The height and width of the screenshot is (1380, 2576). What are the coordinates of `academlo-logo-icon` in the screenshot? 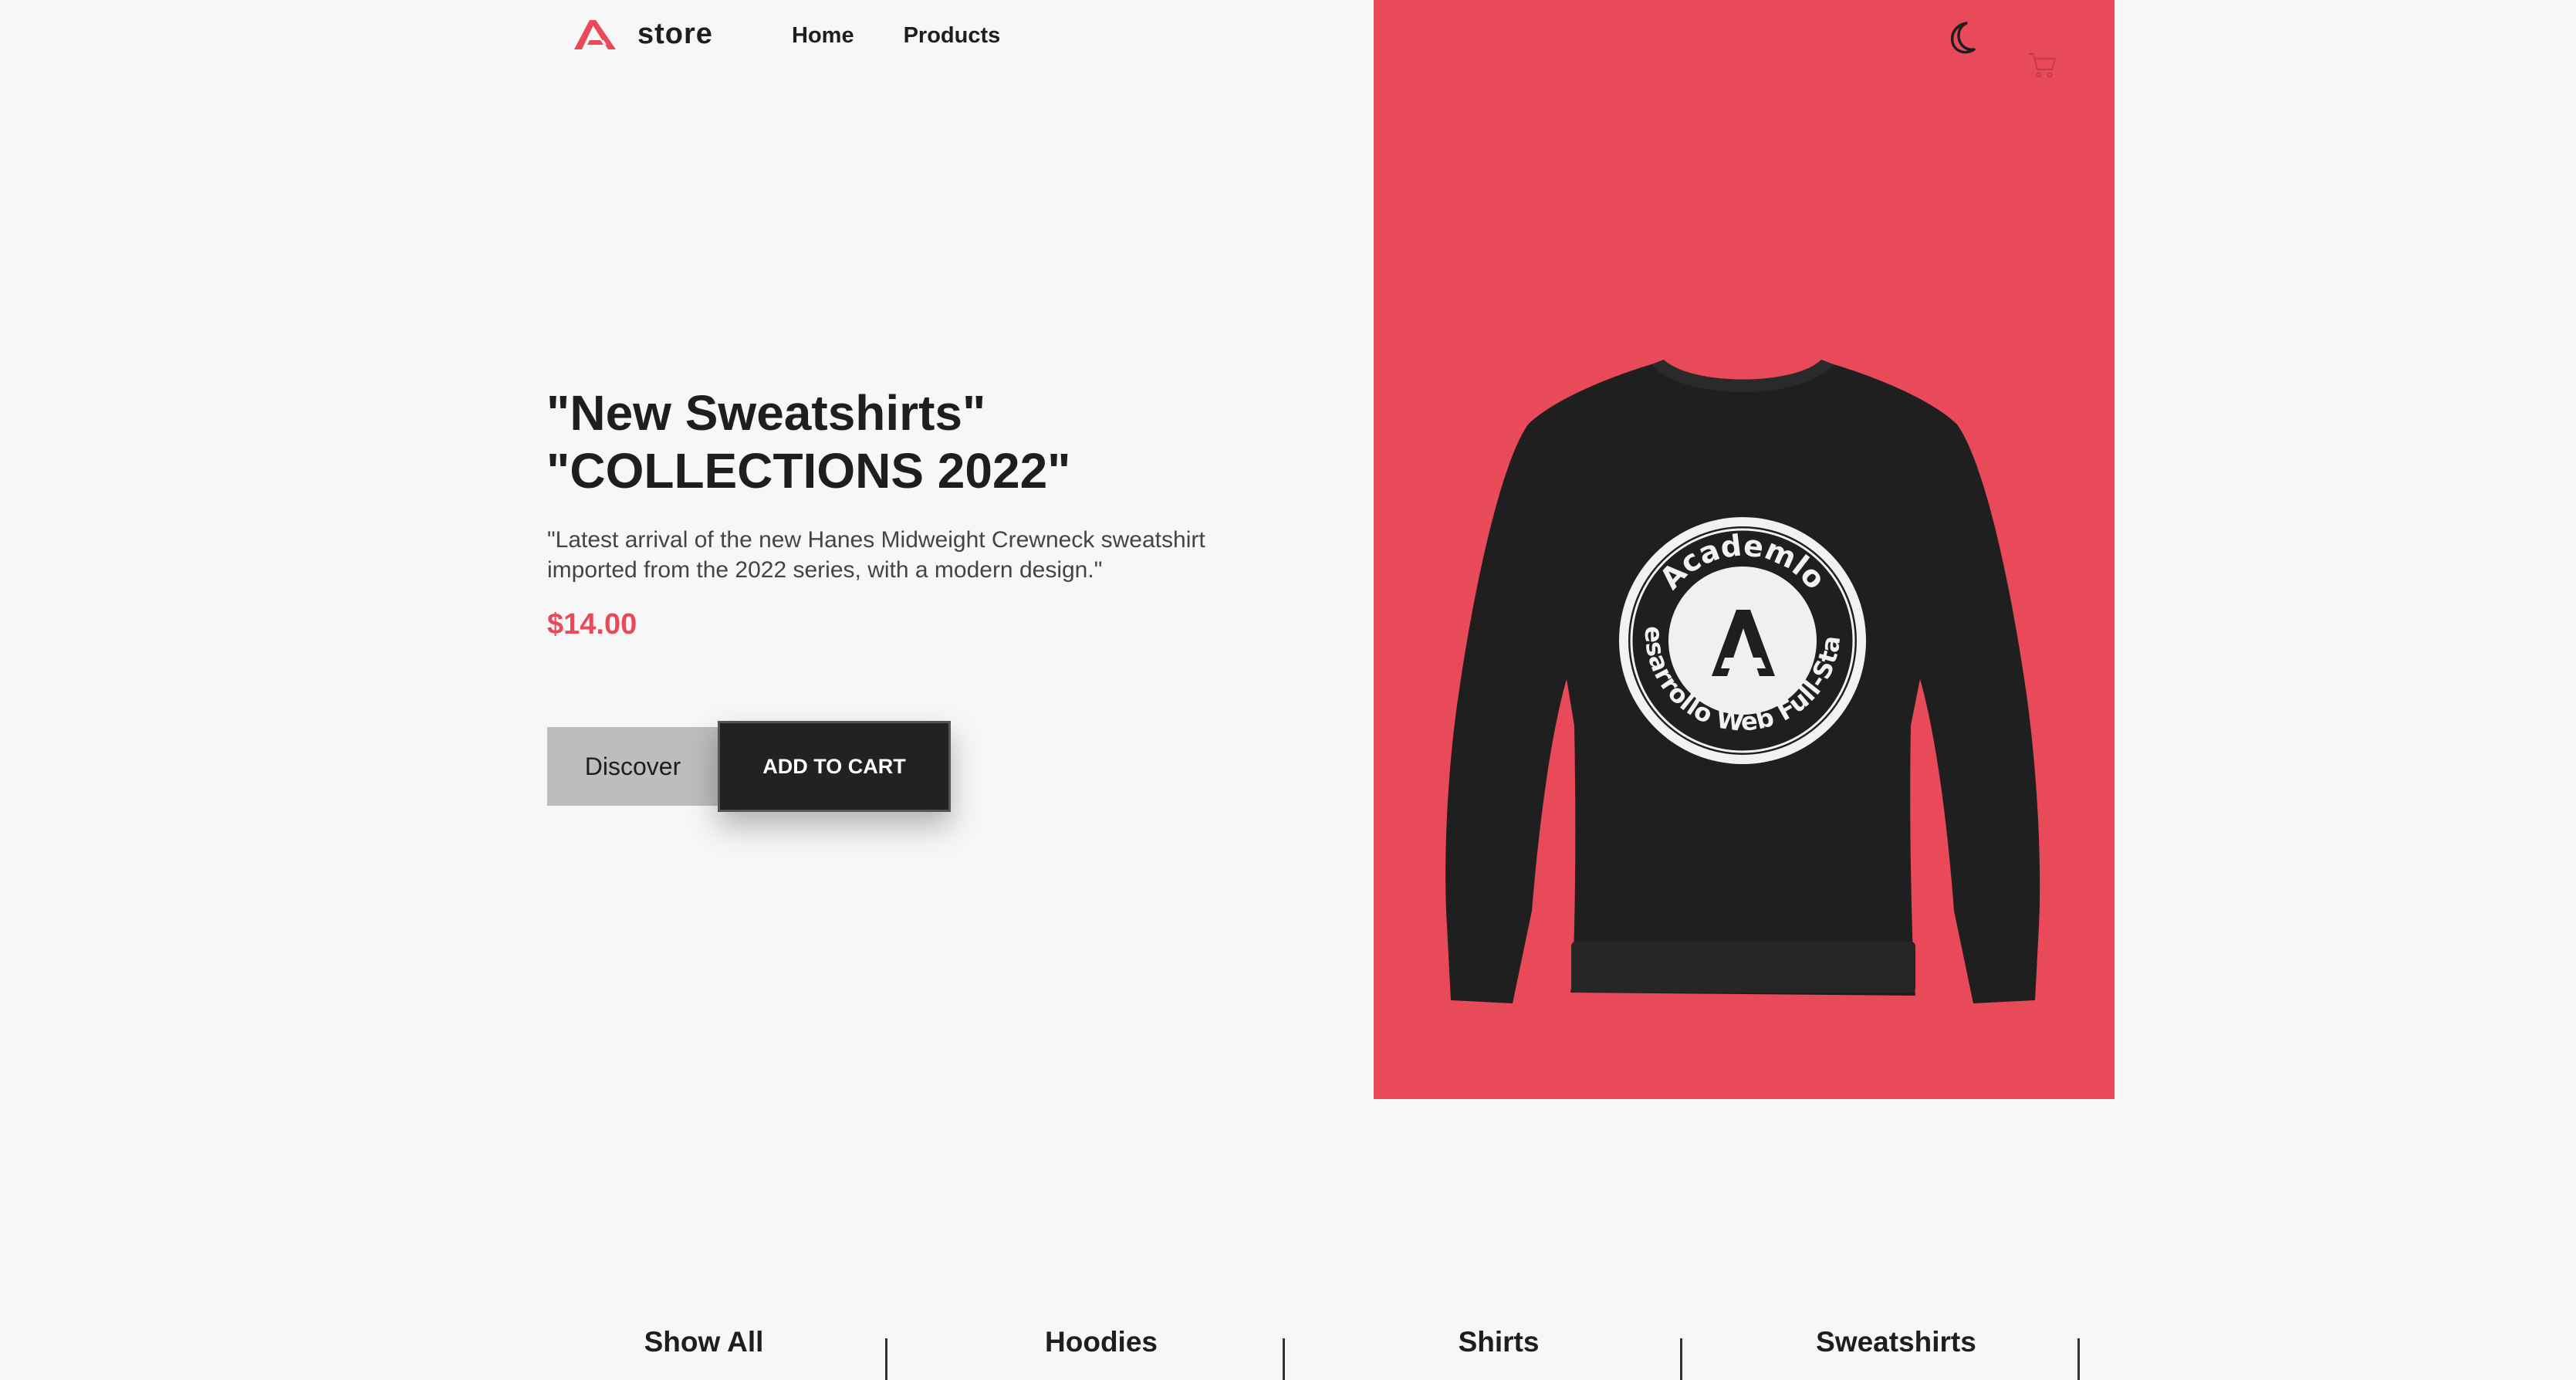 It's located at (595, 34).